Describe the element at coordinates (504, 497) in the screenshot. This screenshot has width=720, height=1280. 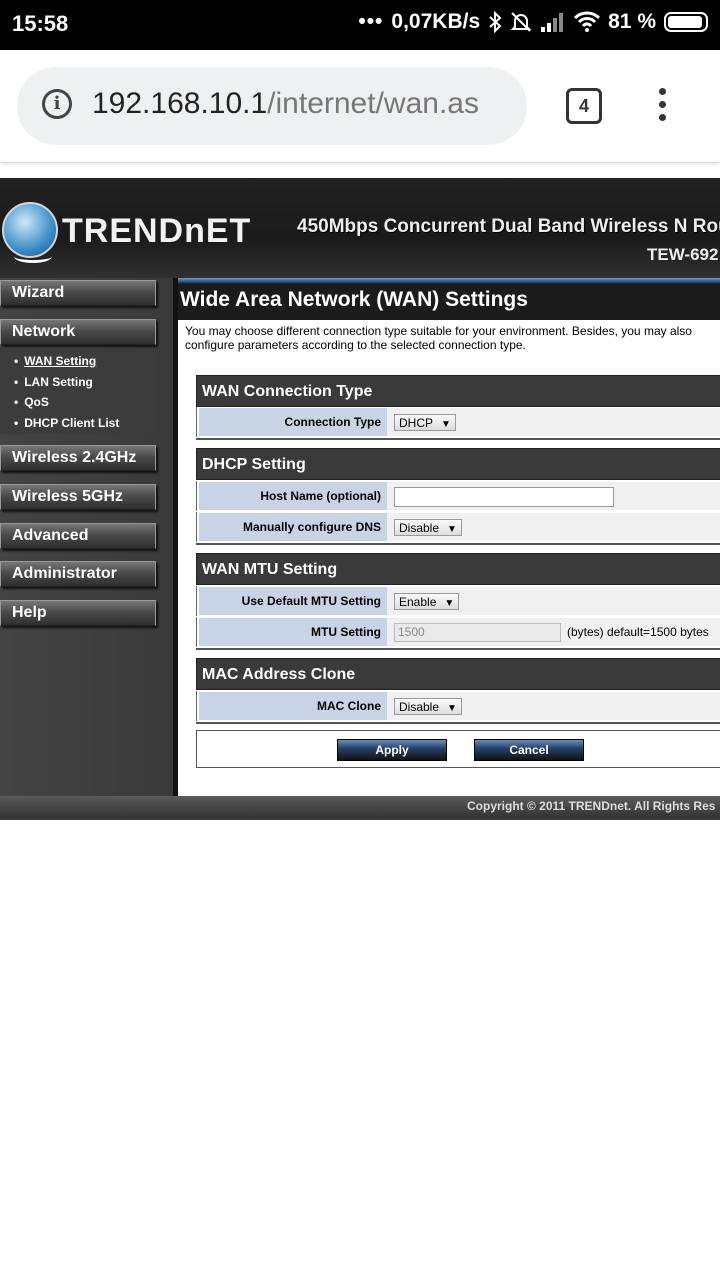
I see `host-name-input` at that location.